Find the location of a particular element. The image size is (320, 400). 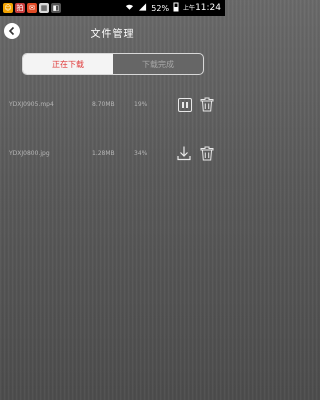

list-item: YDXJ0800.jpg 1.28MB 34% is located at coordinates (112, 153).